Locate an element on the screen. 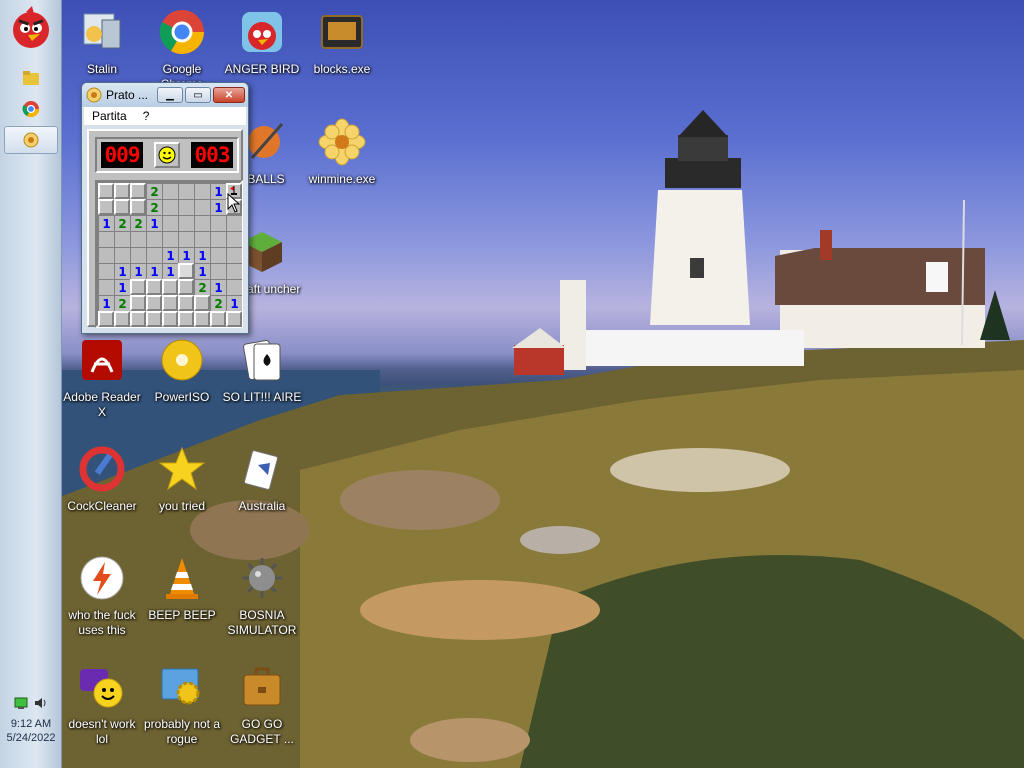  desktop-icon-blocks: blocks.exe is located at coordinates (342, 42).